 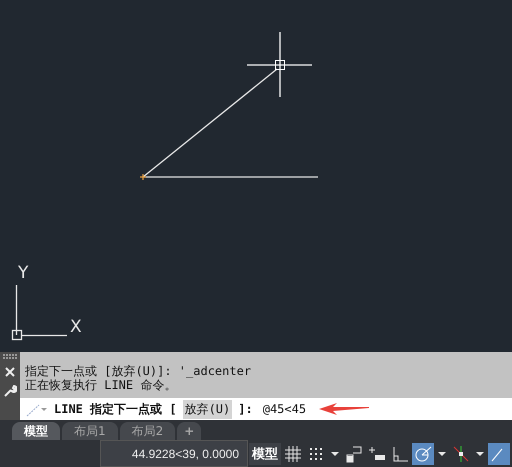 I want to click on crosshair-cursor-icon, so click(x=279, y=64).